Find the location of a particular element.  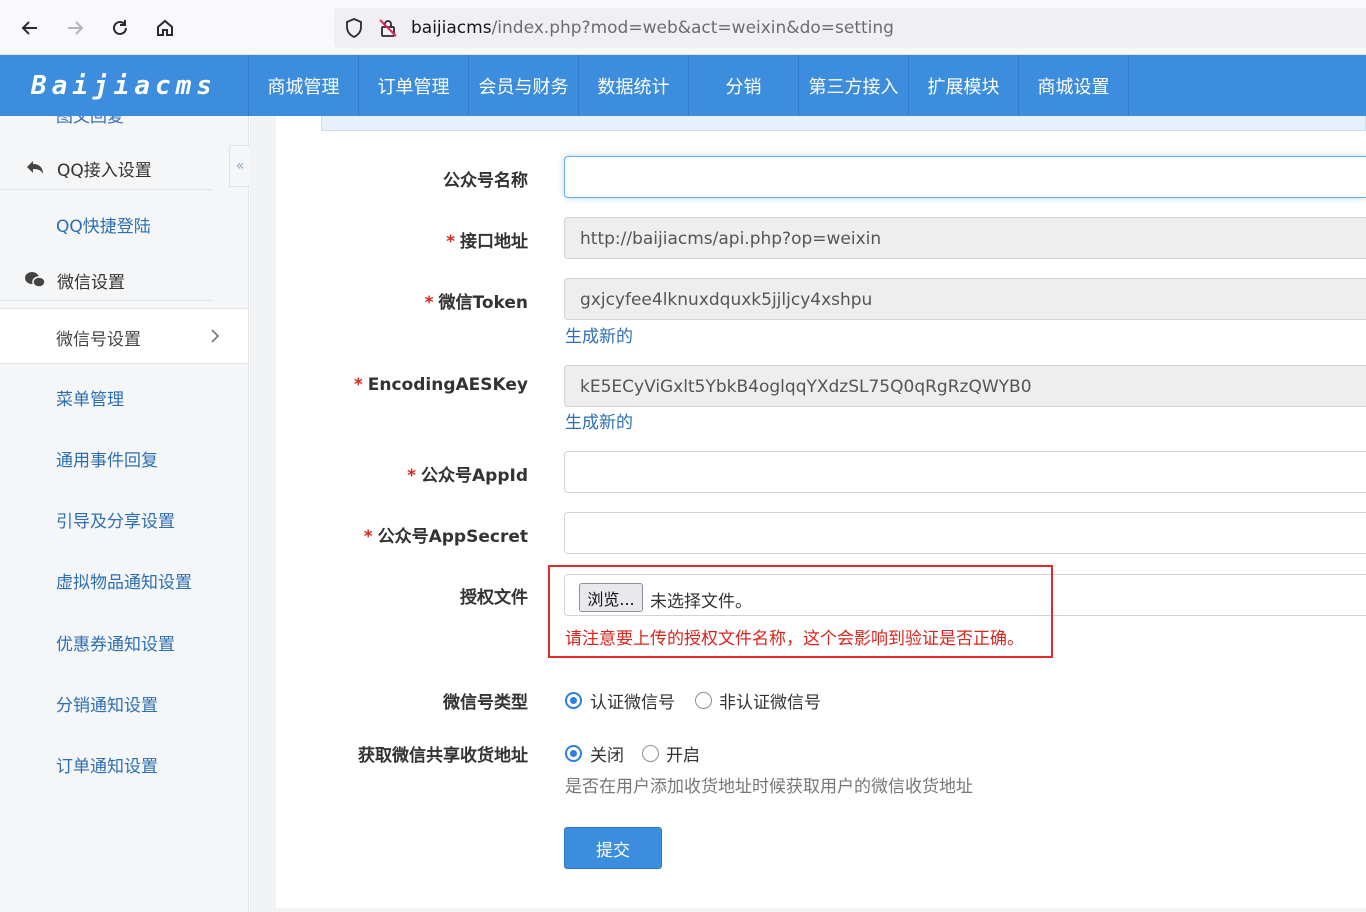

sidebar-item-wechat-account: 微信号设置 is located at coordinates (124, 336).